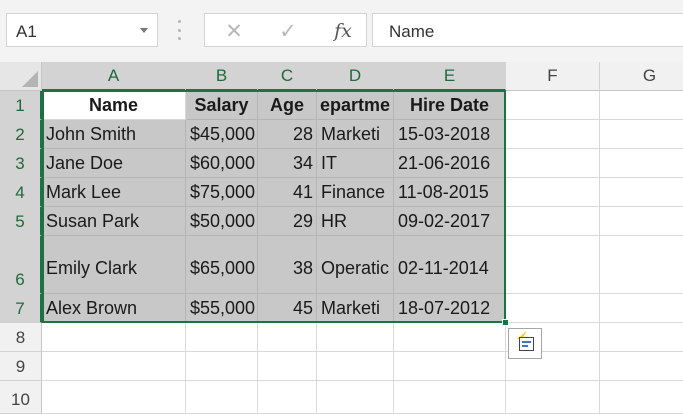 The height and width of the screenshot is (414, 683). I want to click on cell-e9, so click(450, 366).